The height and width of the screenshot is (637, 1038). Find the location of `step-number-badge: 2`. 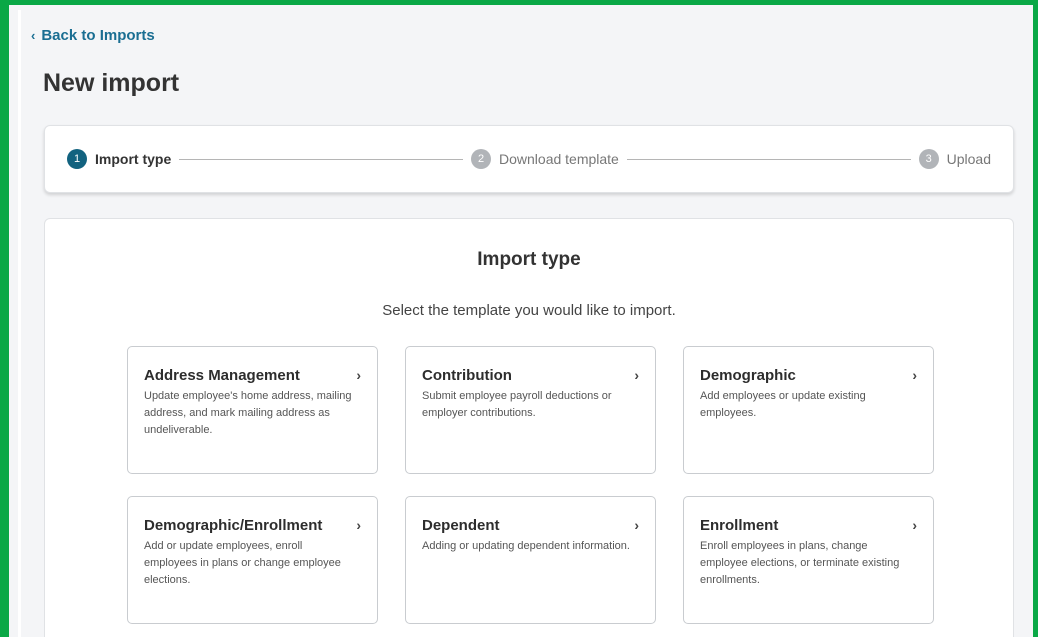

step-number-badge: 2 is located at coordinates (481, 159).